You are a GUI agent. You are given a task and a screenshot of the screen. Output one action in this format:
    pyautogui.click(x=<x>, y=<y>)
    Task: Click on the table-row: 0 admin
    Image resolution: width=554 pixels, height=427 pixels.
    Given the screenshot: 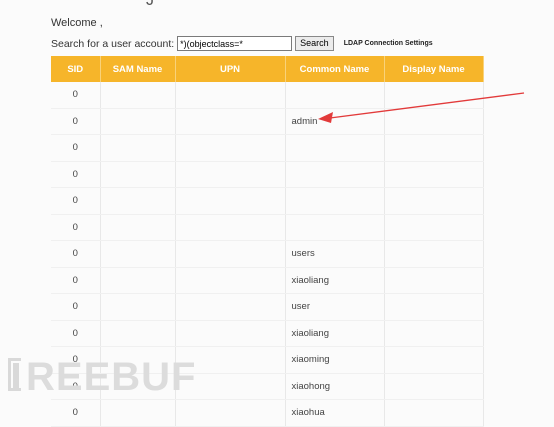 What is the action you would take?
    pyautogui.click(x=267, y=121)
    